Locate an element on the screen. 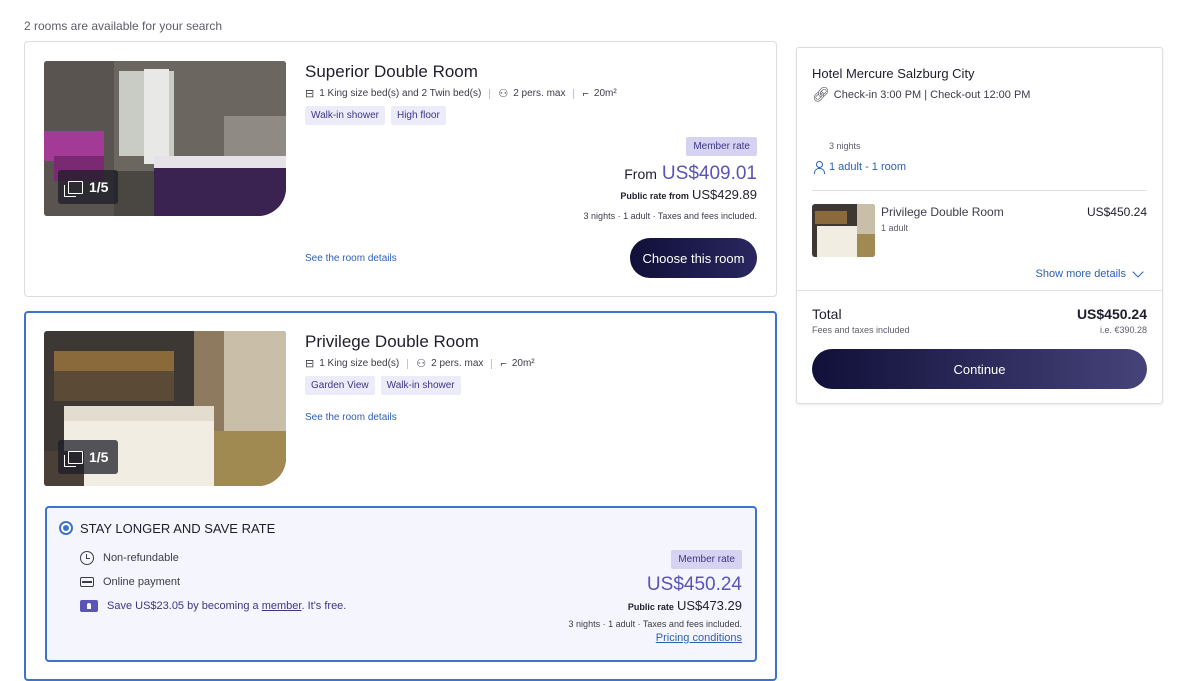  total-price: US$450.24 is located at coordinates (1111, 314).